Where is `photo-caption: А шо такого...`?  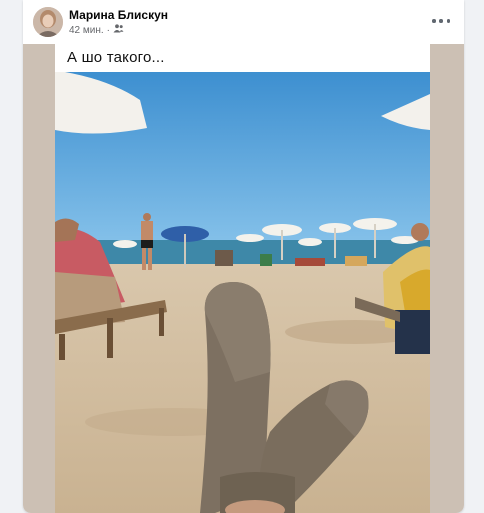
photo-caption: А шо такого... is located at coordinates (116, 57).